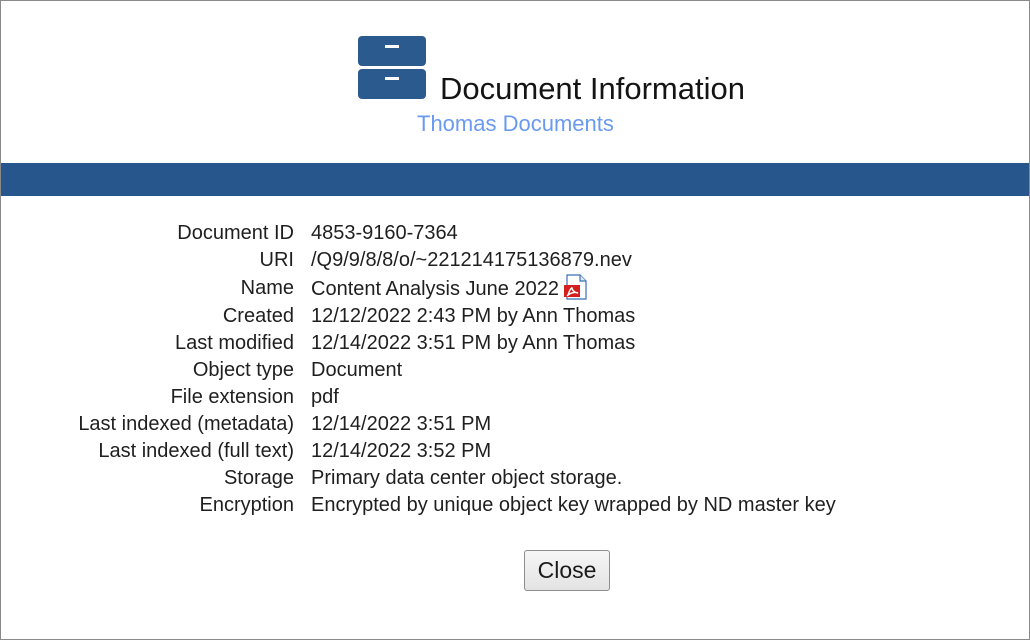 The height and width of the screenshot is (640, 1030). What do you see at coordinates (435, 289) in the screenshot?
I see `document-name: Content Analysis June 2022` at bounding box center [435, 289].